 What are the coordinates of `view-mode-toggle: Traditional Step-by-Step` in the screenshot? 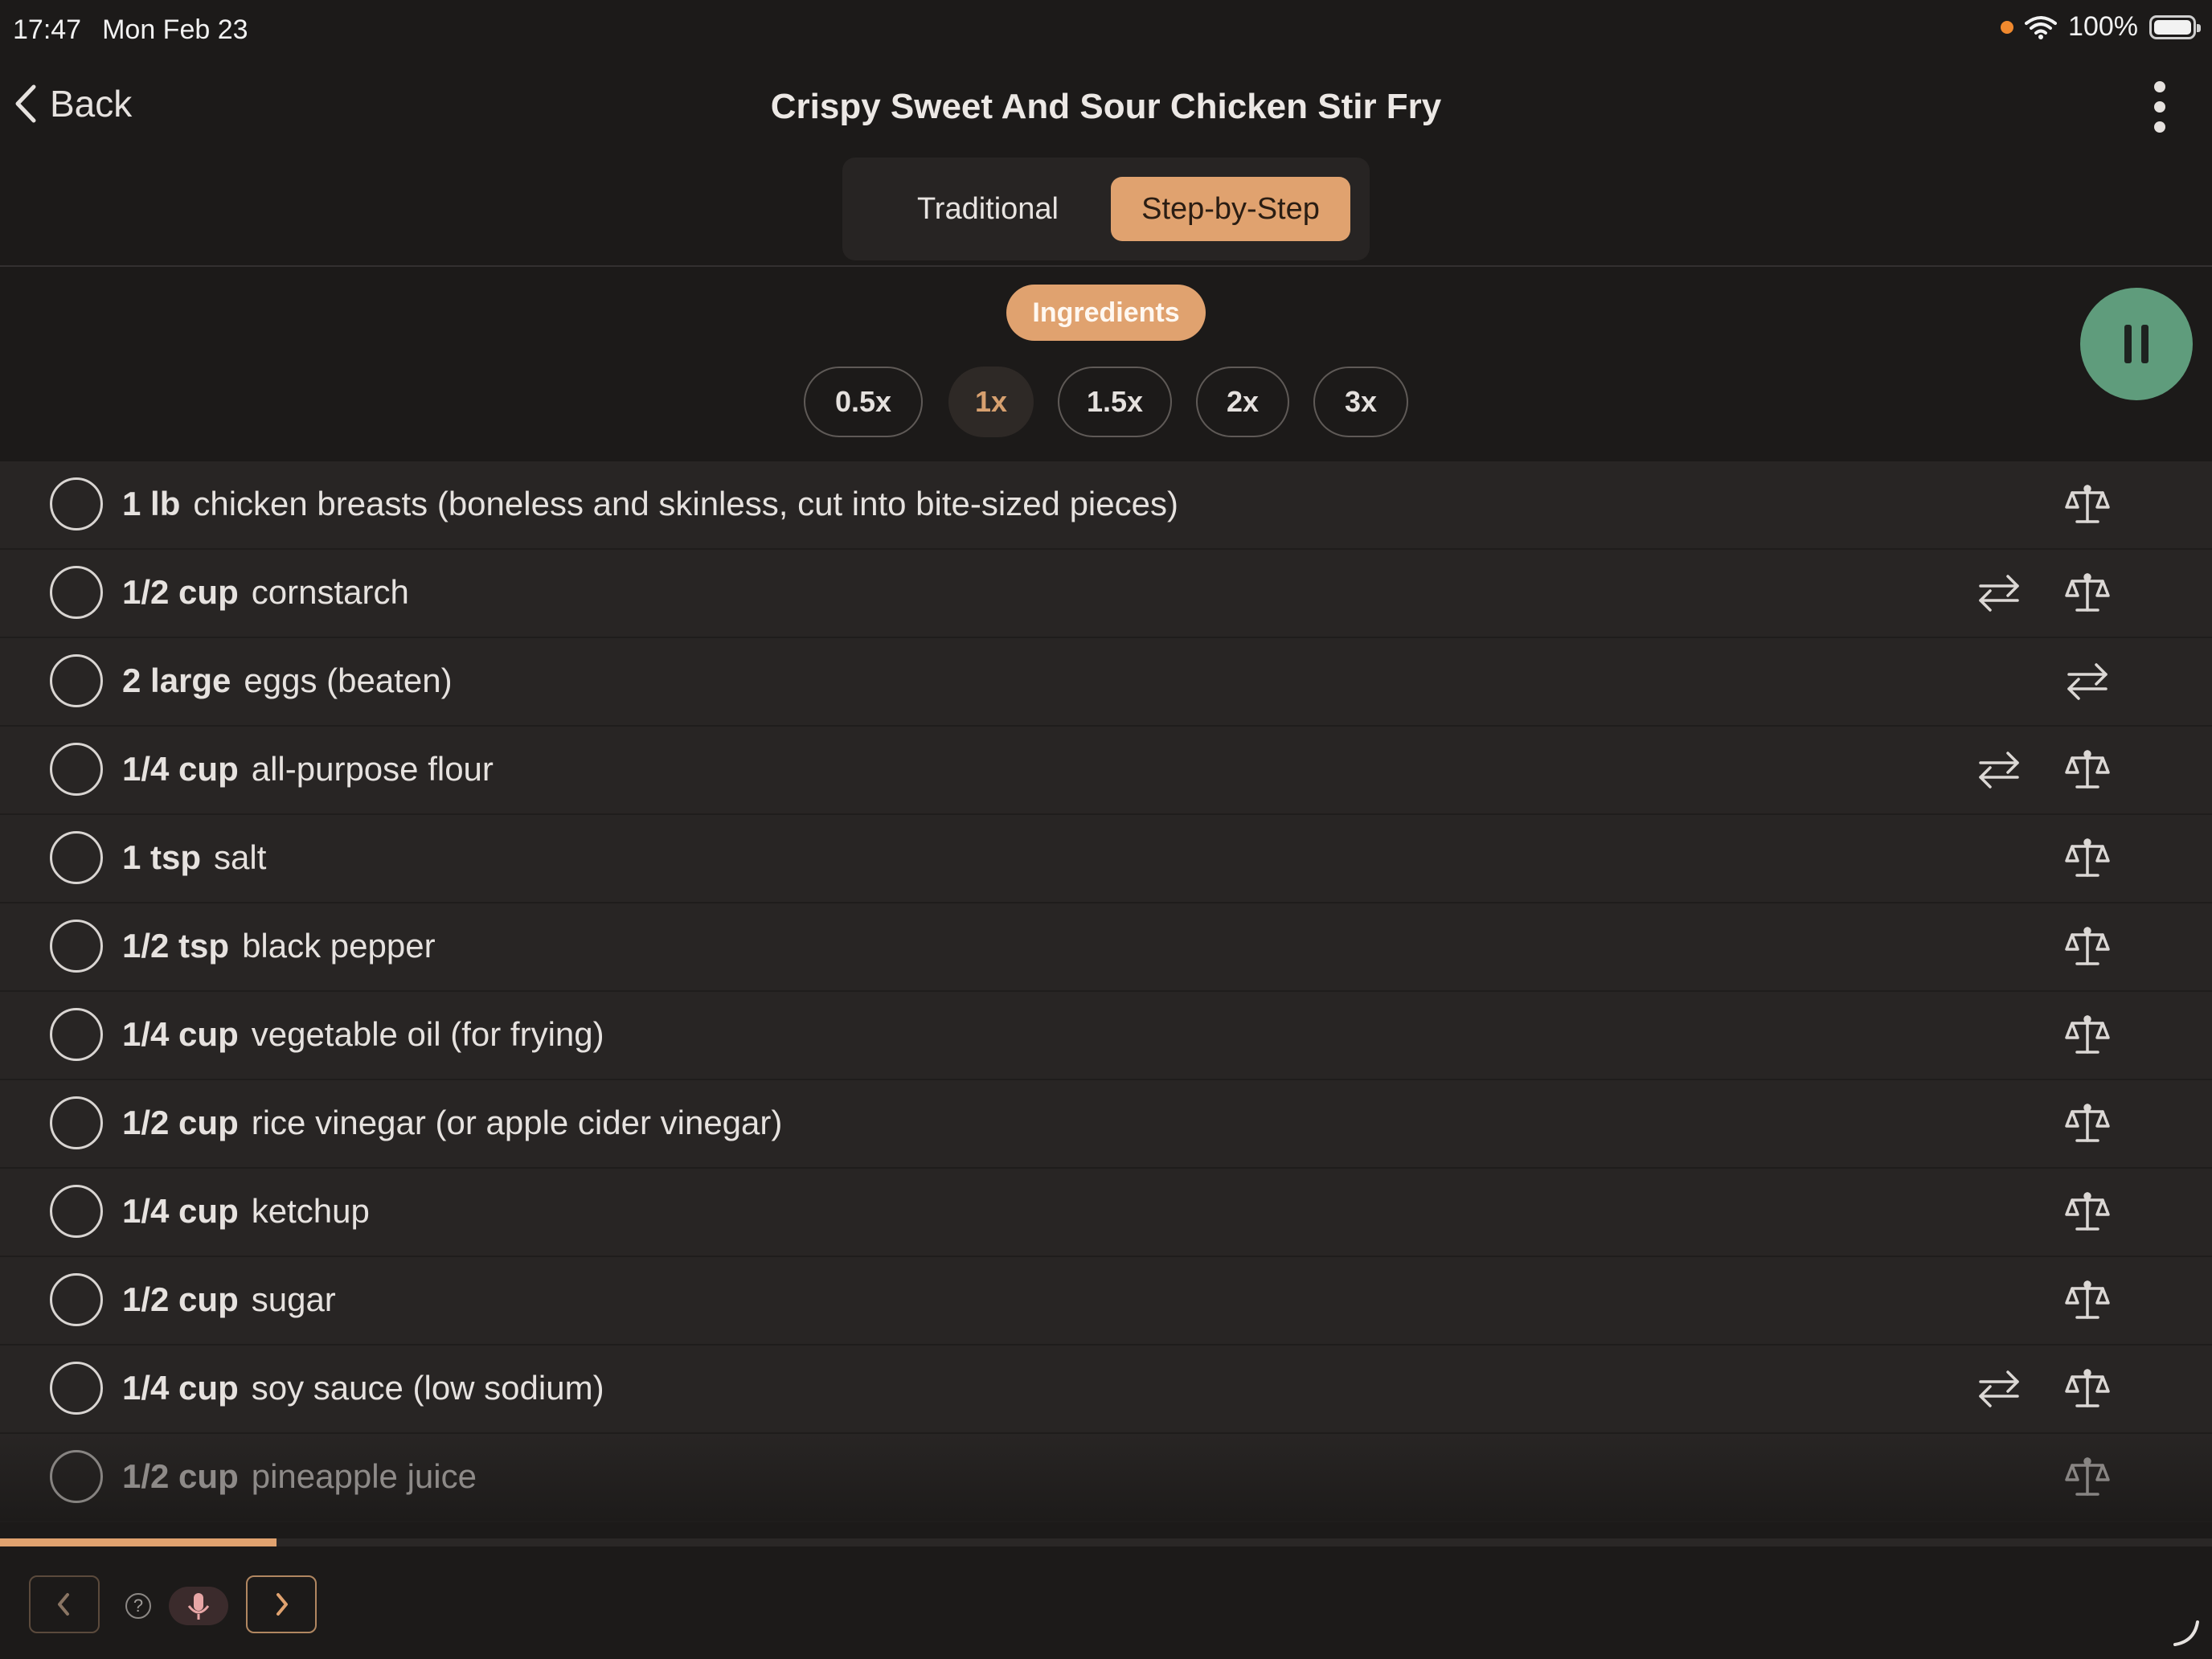 It's located at (1106, 209).